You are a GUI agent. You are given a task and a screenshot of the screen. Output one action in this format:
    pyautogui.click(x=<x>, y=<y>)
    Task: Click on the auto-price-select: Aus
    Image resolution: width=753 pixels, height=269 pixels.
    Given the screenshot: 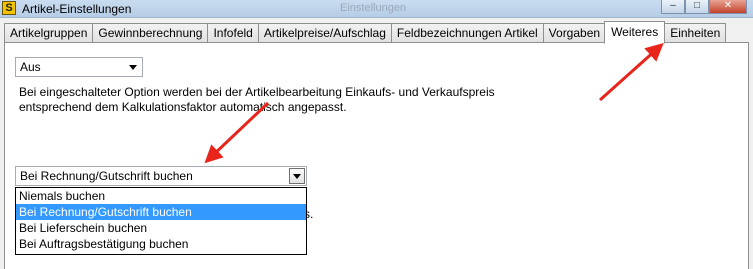 What is the action you would take?
    pyautogui.click(x=79, y=67)
    